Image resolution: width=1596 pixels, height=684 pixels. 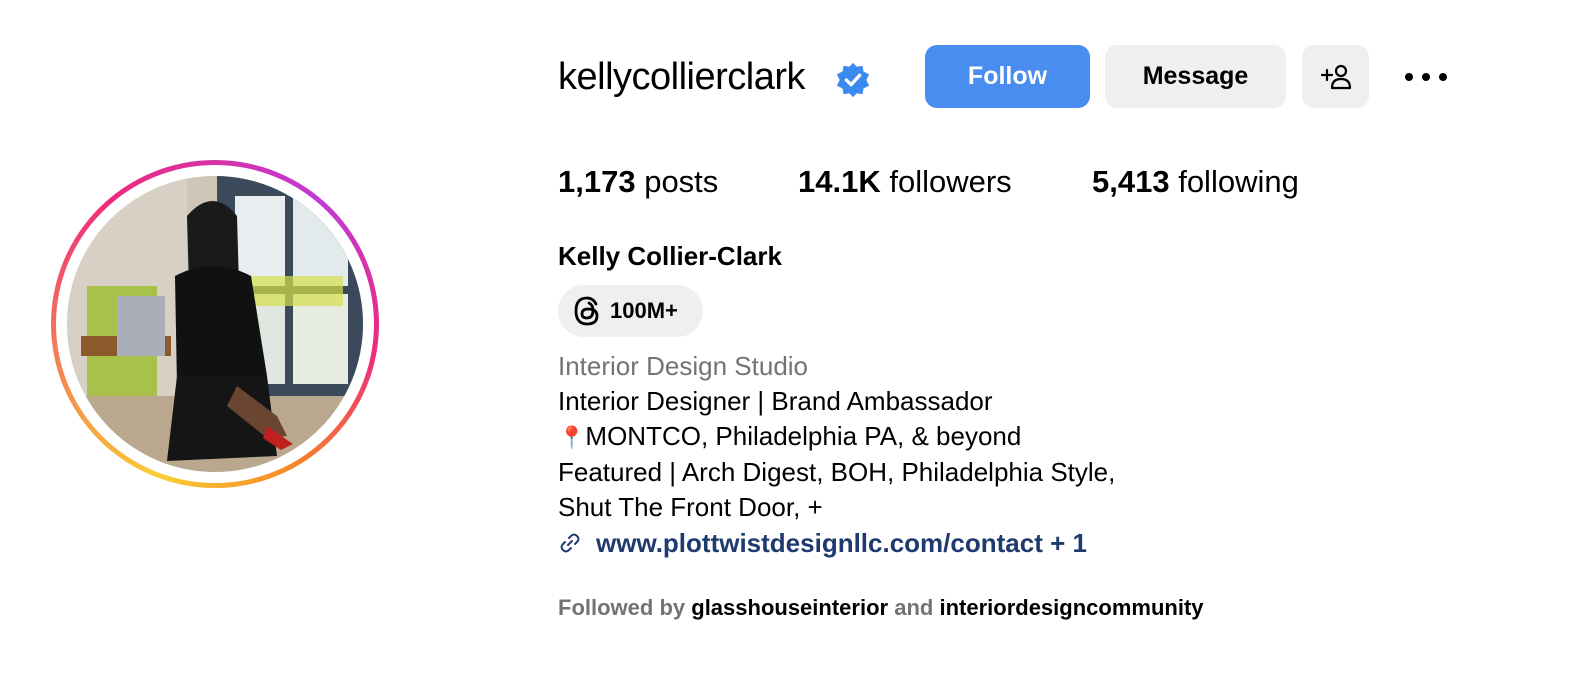 What do you see at coordinates (690, 507) in the screenshot?
I see `bio-line-4: Shut The Front Door, +` at bounding box center [690, 507].